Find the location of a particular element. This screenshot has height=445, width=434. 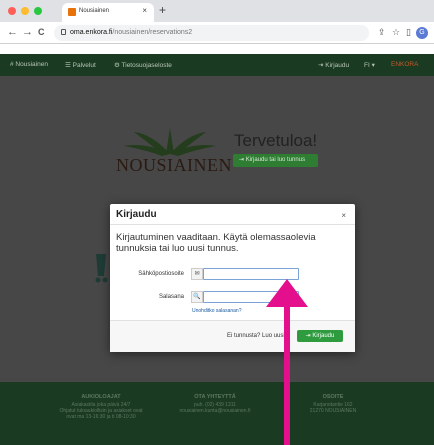

nav-home-link: # Nousiainen is located at coordinates (29, 64).